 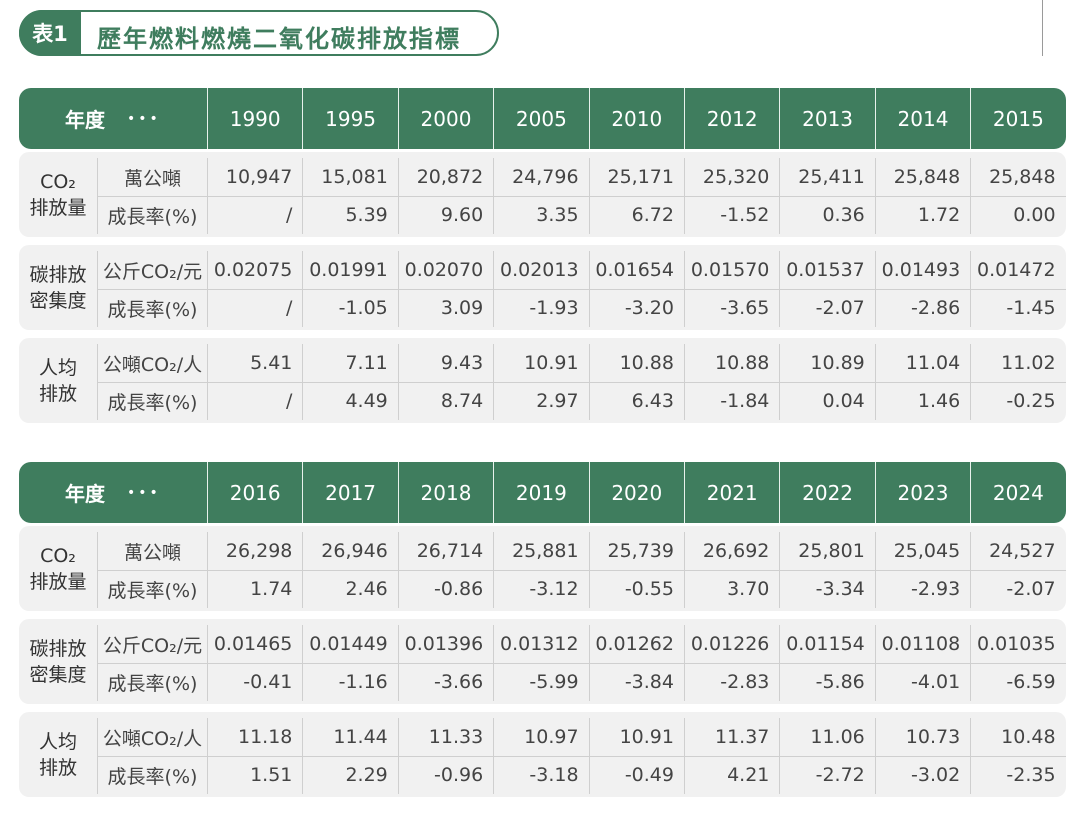 What do you see at coordinates (636, 644) in the screenshot?
I see `table-cell: 0.01262` at bounding box center [636, 644].